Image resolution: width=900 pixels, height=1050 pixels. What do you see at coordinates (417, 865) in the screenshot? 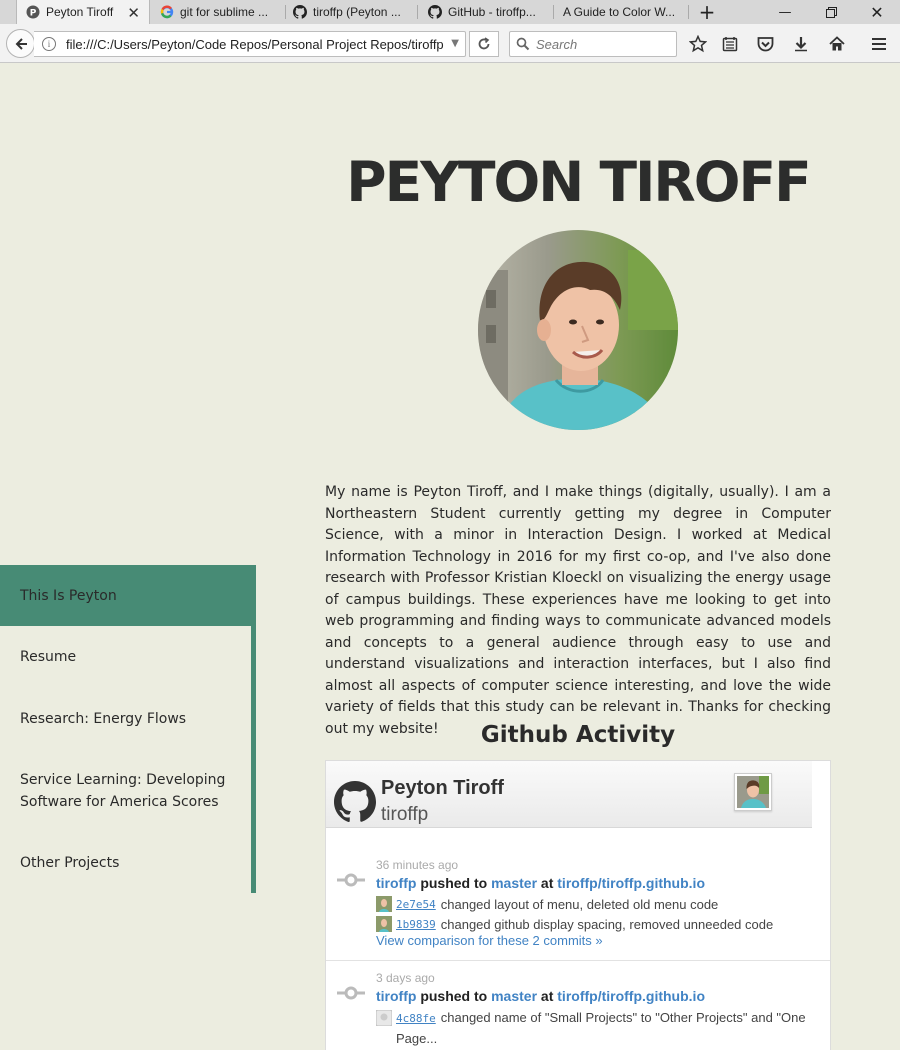
I see `event-time: 36 minutes ago` at bounding box center [417, 865].